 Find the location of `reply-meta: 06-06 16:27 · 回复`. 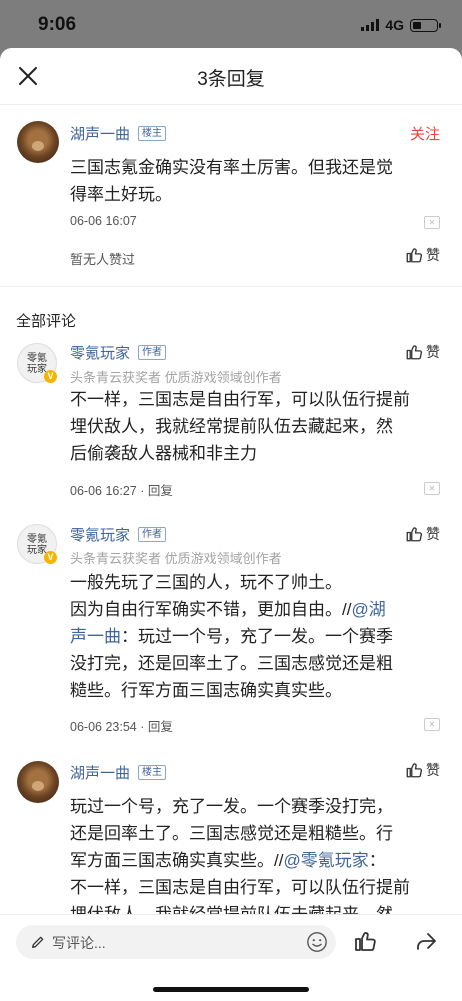

reply-meta: 06-06 16:27 · 回复 is located at coordinates (121, 489).